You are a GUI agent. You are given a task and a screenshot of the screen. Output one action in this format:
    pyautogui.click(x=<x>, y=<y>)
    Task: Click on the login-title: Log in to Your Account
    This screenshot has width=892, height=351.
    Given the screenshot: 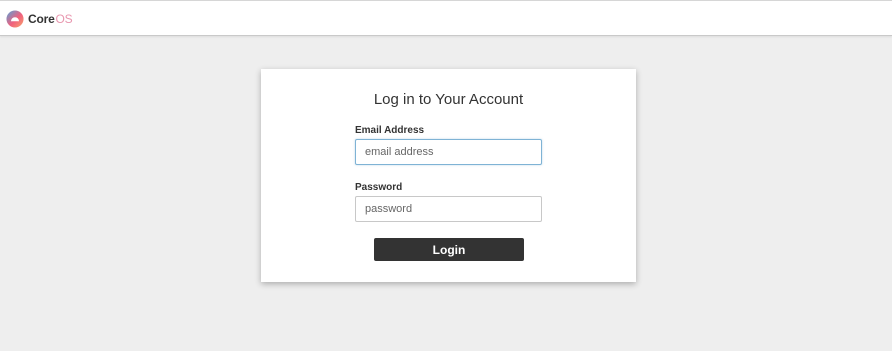 What is the action you would take?
    pyautogui.click(x=448, y=99)
    